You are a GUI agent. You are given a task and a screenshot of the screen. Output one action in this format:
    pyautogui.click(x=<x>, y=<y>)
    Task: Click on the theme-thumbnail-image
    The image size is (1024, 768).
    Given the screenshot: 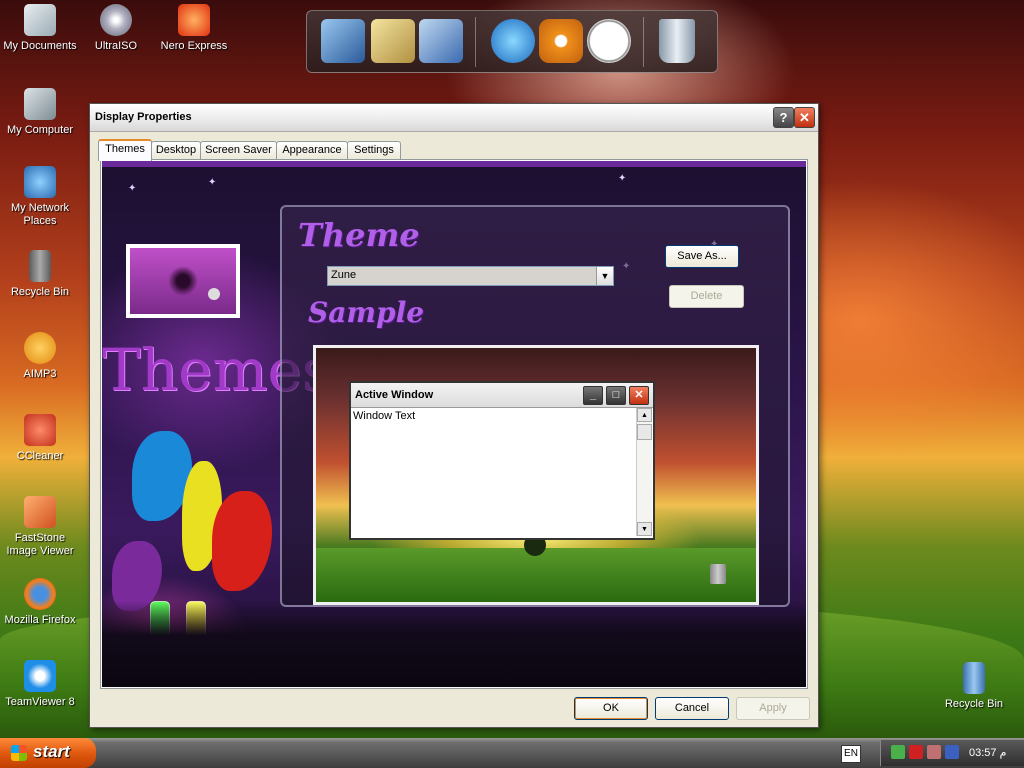 What is the action you would take?
    pyautogui.click(x=183, y=281)
    